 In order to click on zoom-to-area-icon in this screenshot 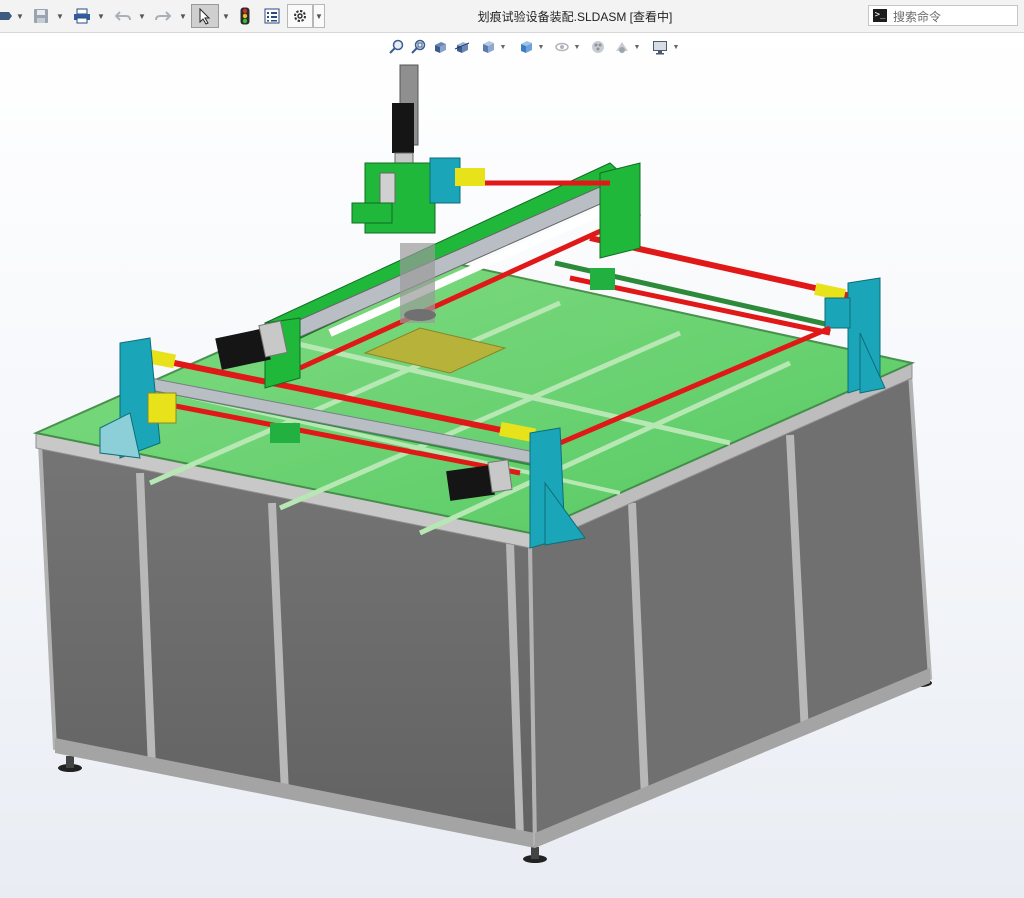, I will do `click(418, 47)`.